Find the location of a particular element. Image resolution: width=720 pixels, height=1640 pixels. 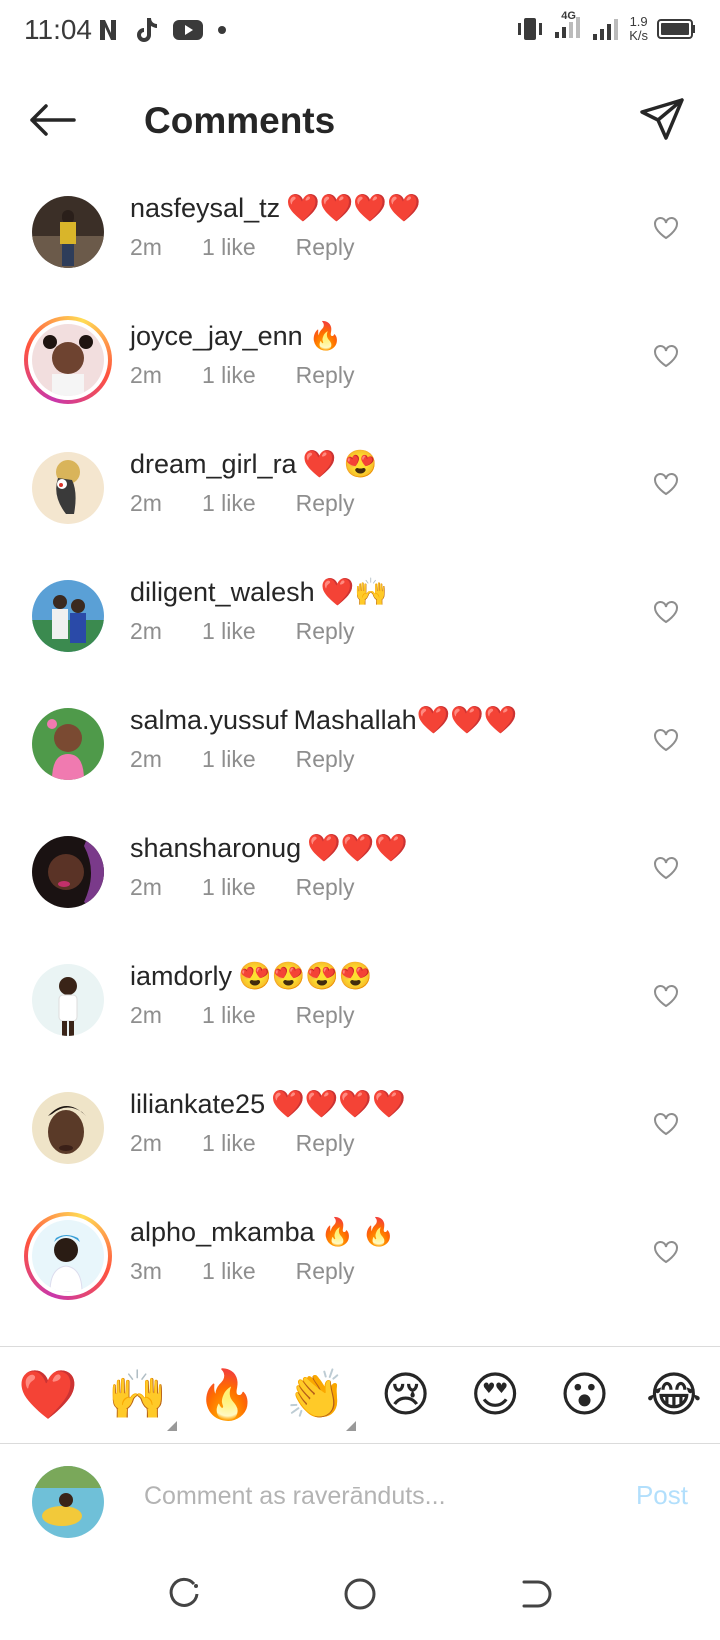

comment-item: shansharonug ❤️❤️❤️ 2m 1 like Reply is located at coordinates (360, 874).